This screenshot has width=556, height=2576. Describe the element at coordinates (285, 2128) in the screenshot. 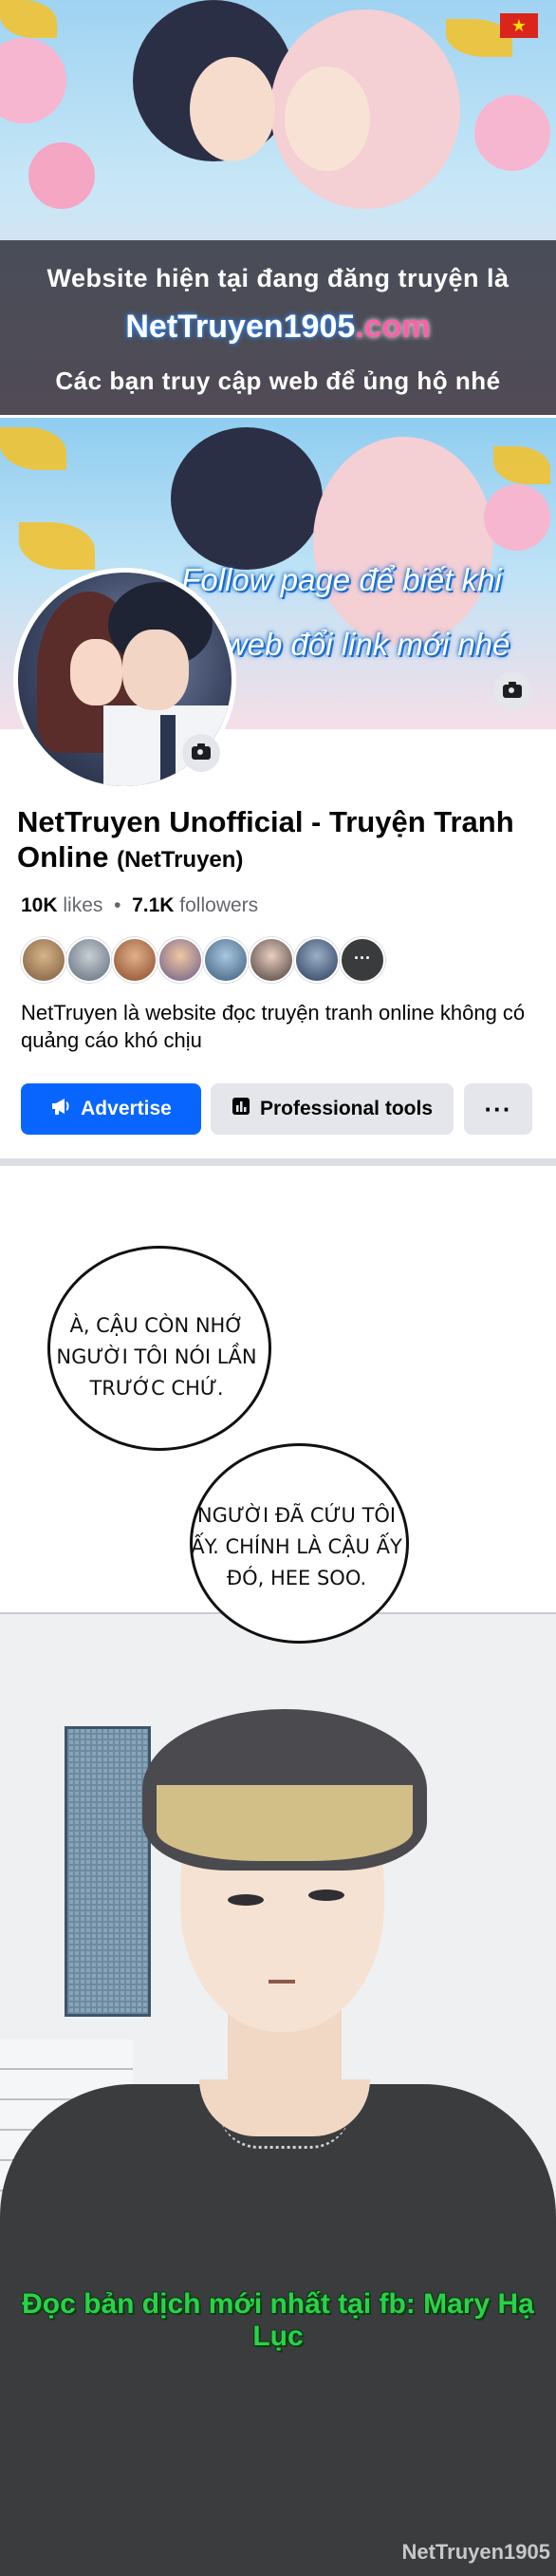

I see `character-necklace` at that location.